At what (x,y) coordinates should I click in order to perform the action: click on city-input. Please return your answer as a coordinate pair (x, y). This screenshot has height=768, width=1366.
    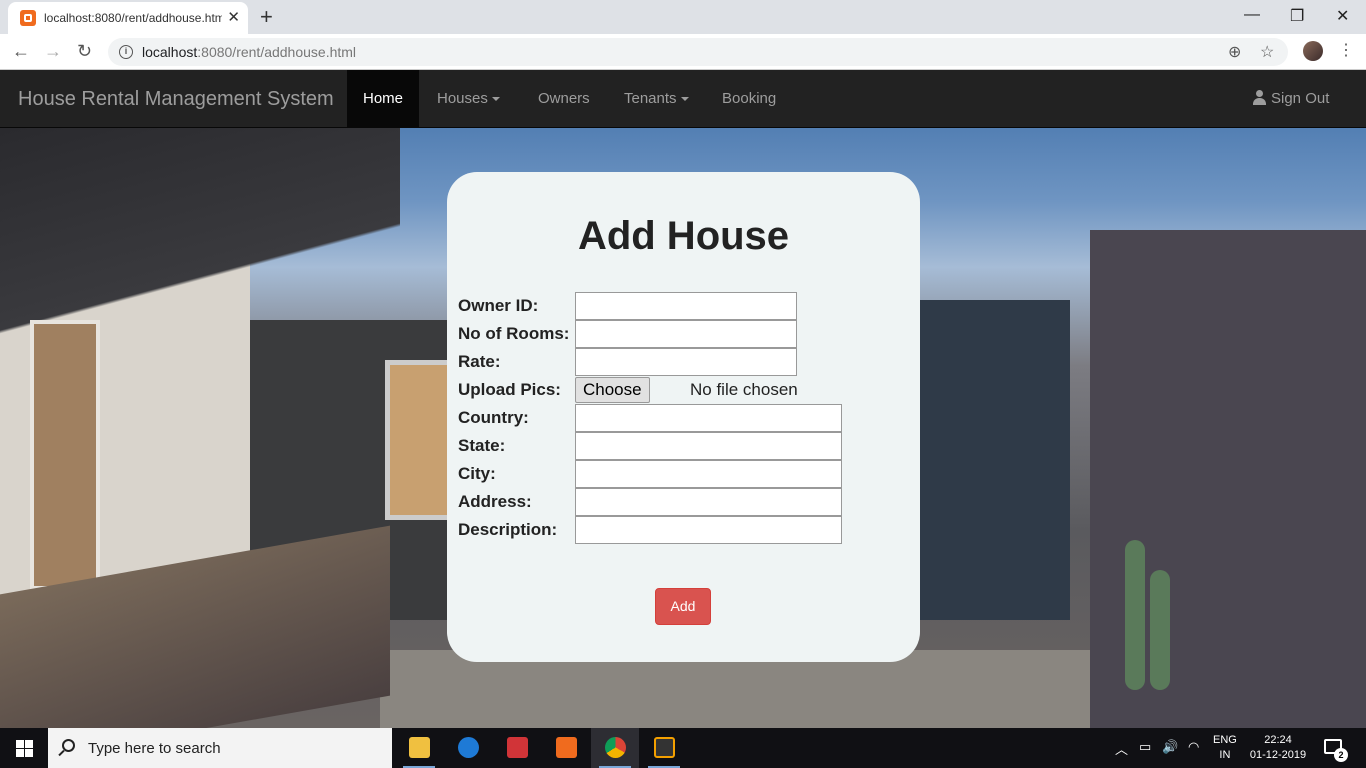
    Looking at the image, I should click on (708, 474).